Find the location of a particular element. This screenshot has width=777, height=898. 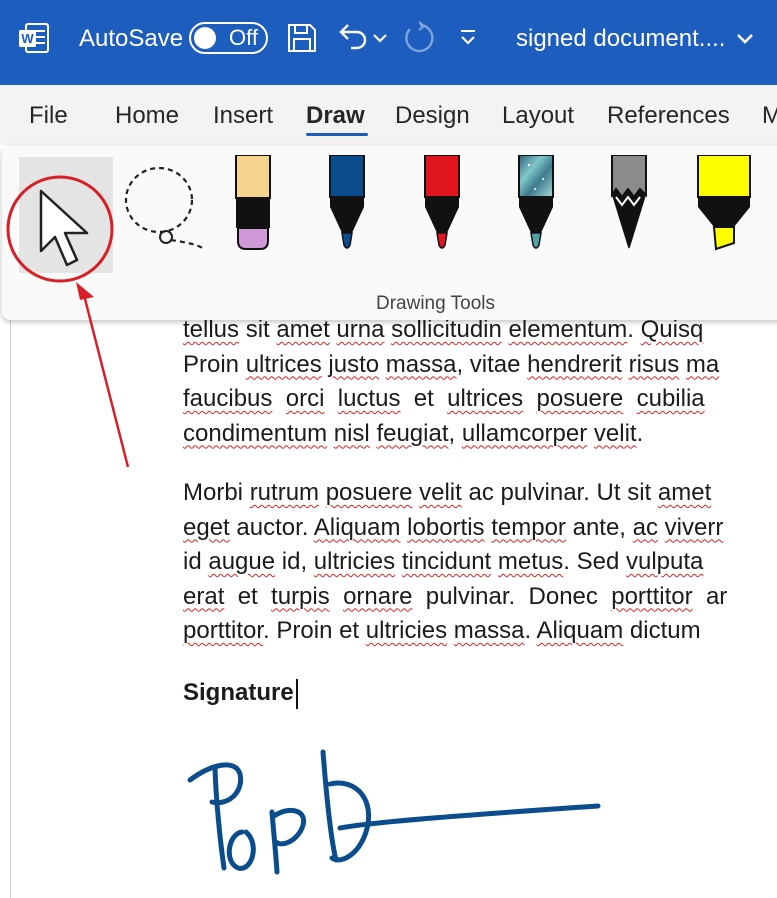

select-tool is located at coordinates (66, 215).